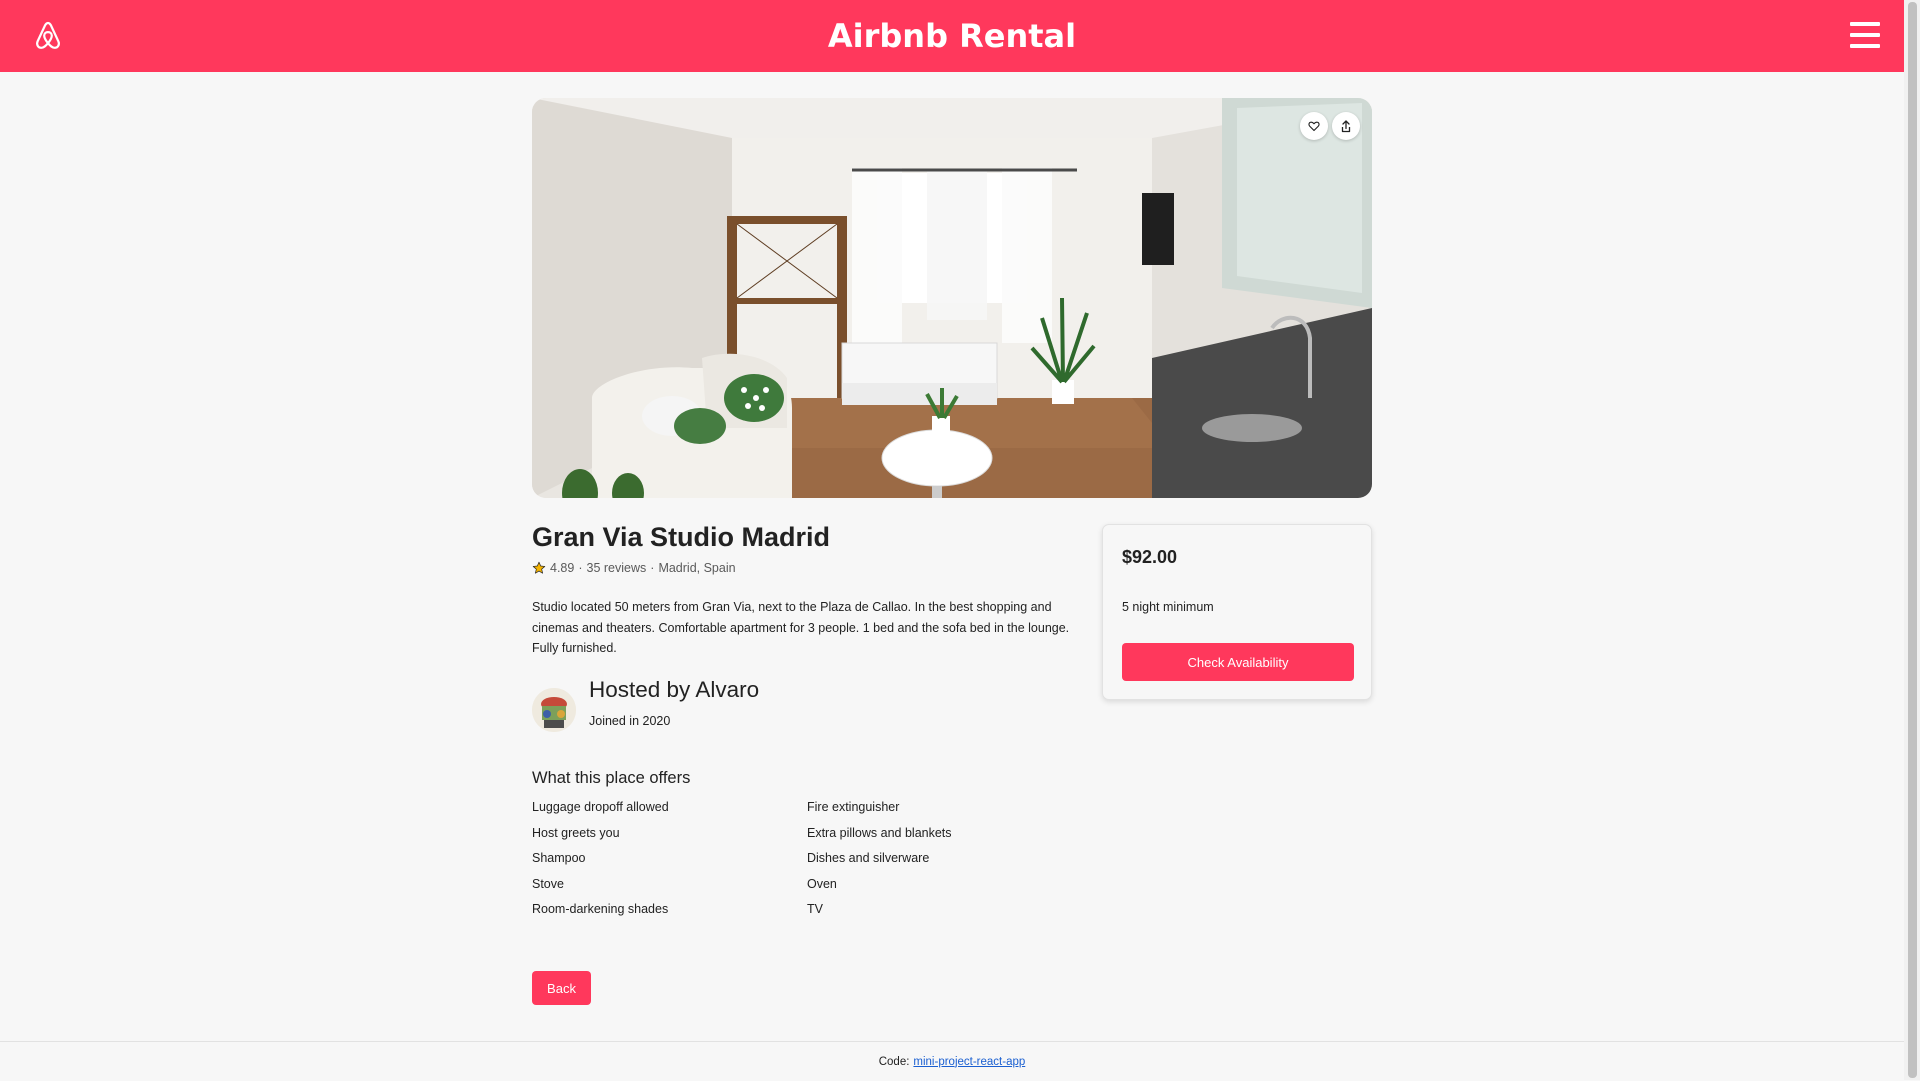  I want to click on source-code-link: mini-project-react-app, so click(969, 1062).